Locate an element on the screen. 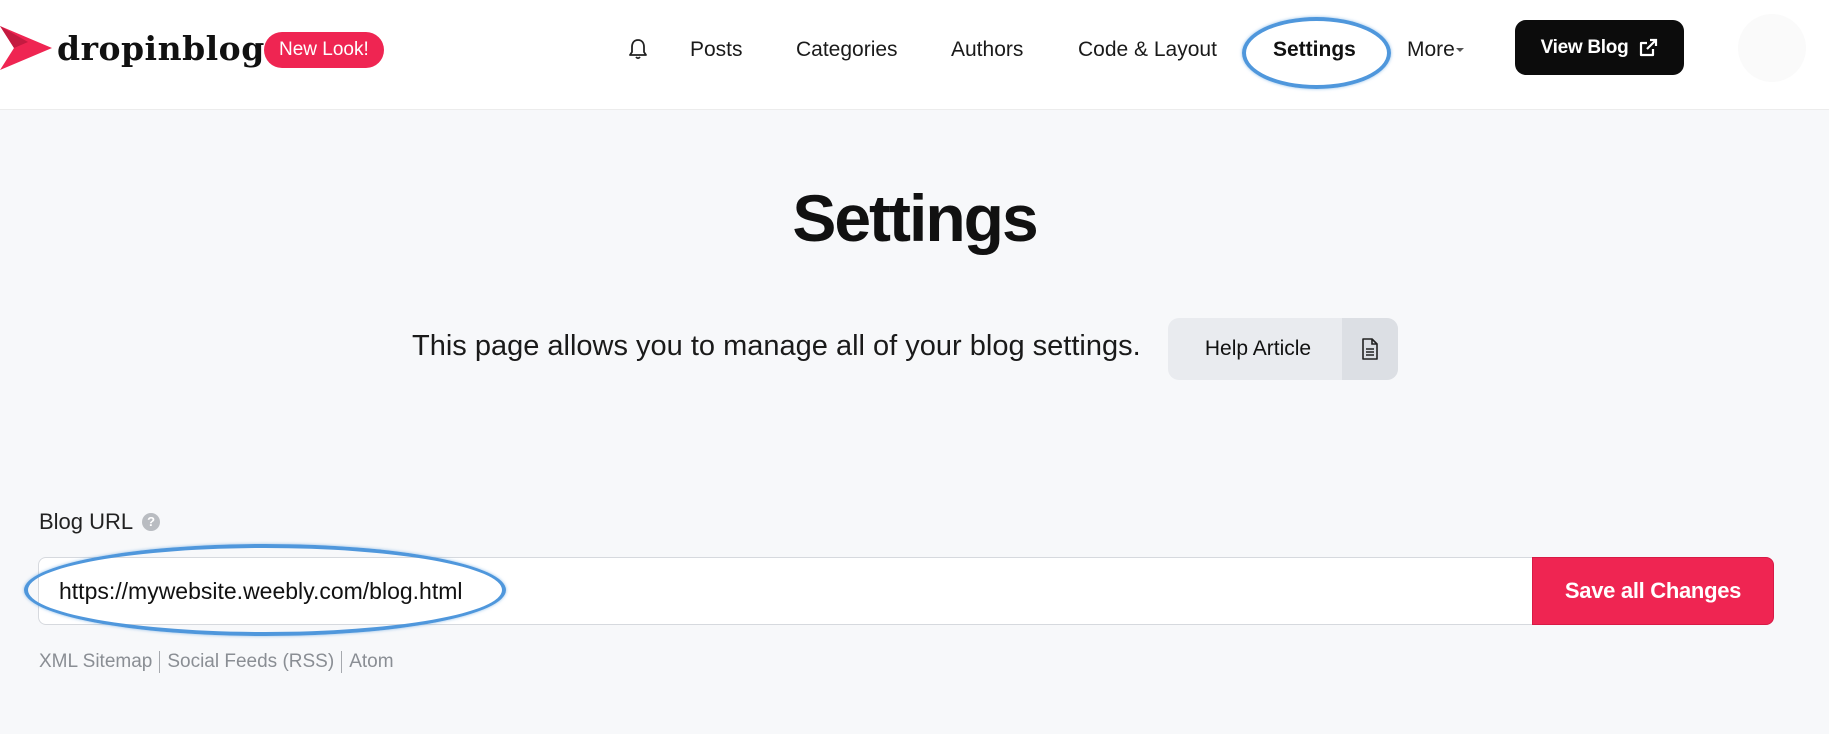 The height and width of the screenshot is (734, 1829). external-link-icon is located at coordinates (1649, 47).